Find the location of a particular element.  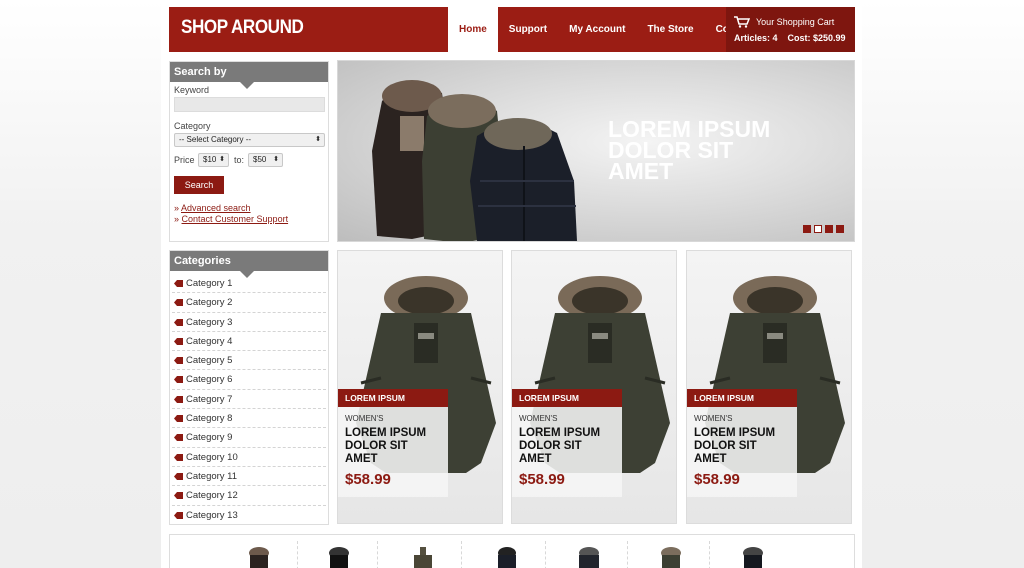

category-item: Category 2 is located at coordinates (249, 303).